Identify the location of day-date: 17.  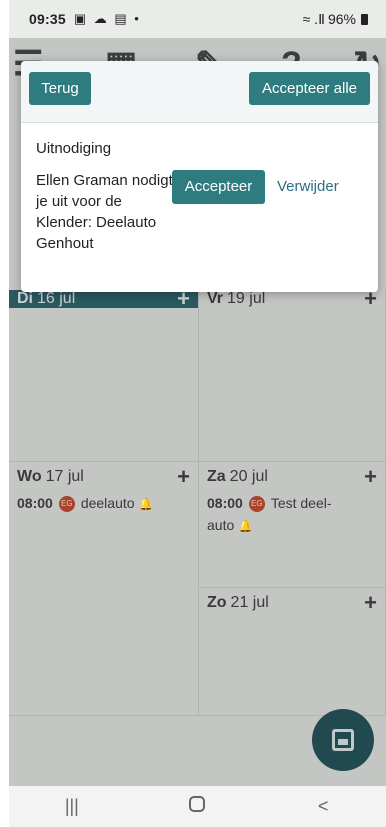
(54, 476).